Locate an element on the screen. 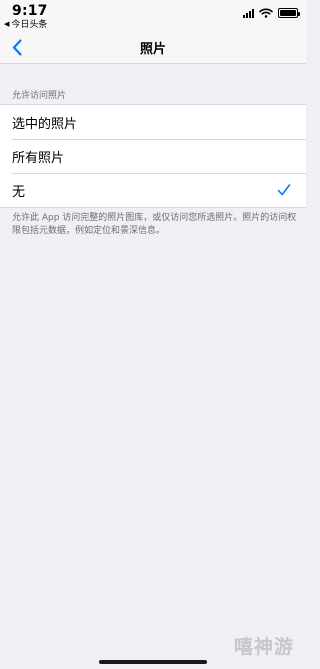 The image size is (320, 669). checkmark-icon is located at coordinates (284, 190).